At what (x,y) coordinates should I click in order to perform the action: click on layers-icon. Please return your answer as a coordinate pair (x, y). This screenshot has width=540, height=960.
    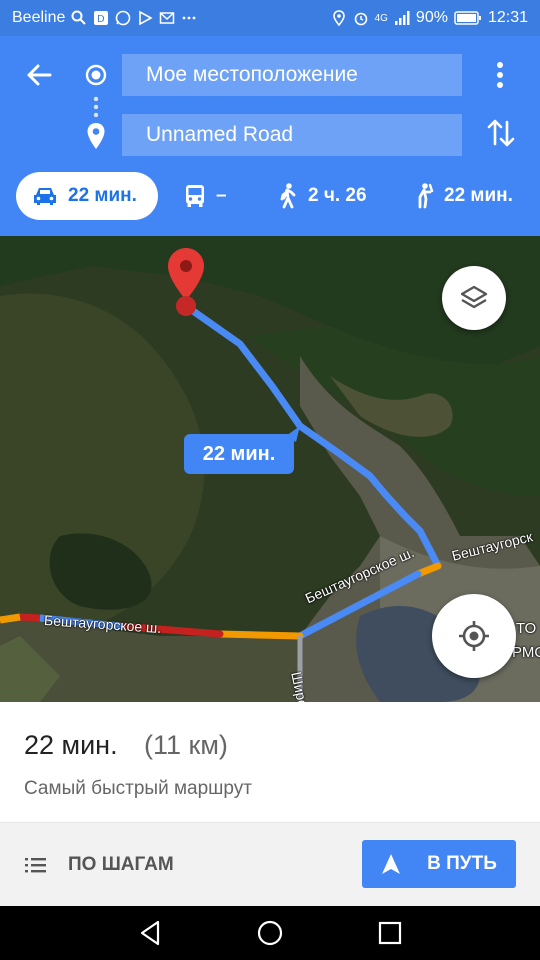
    Looking at the image, I should click on (474, 297).